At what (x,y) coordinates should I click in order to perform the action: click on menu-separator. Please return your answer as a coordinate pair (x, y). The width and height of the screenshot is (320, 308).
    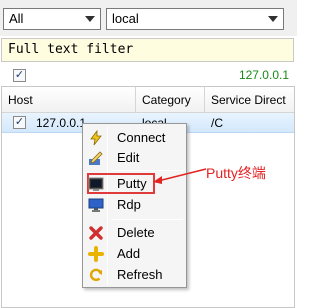
    Looking at the image, I should click on (147, 219).